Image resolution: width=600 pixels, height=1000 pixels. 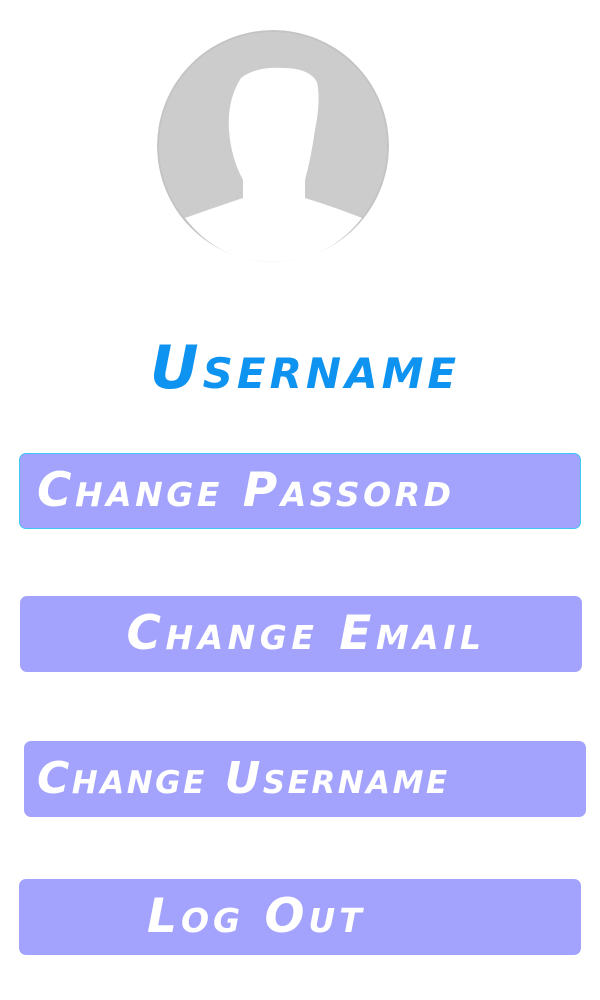 What do you see at coordinates (301, 634) in the screenshot?
I see `change-email-button: Change Email` at bounding box center [301, 634].